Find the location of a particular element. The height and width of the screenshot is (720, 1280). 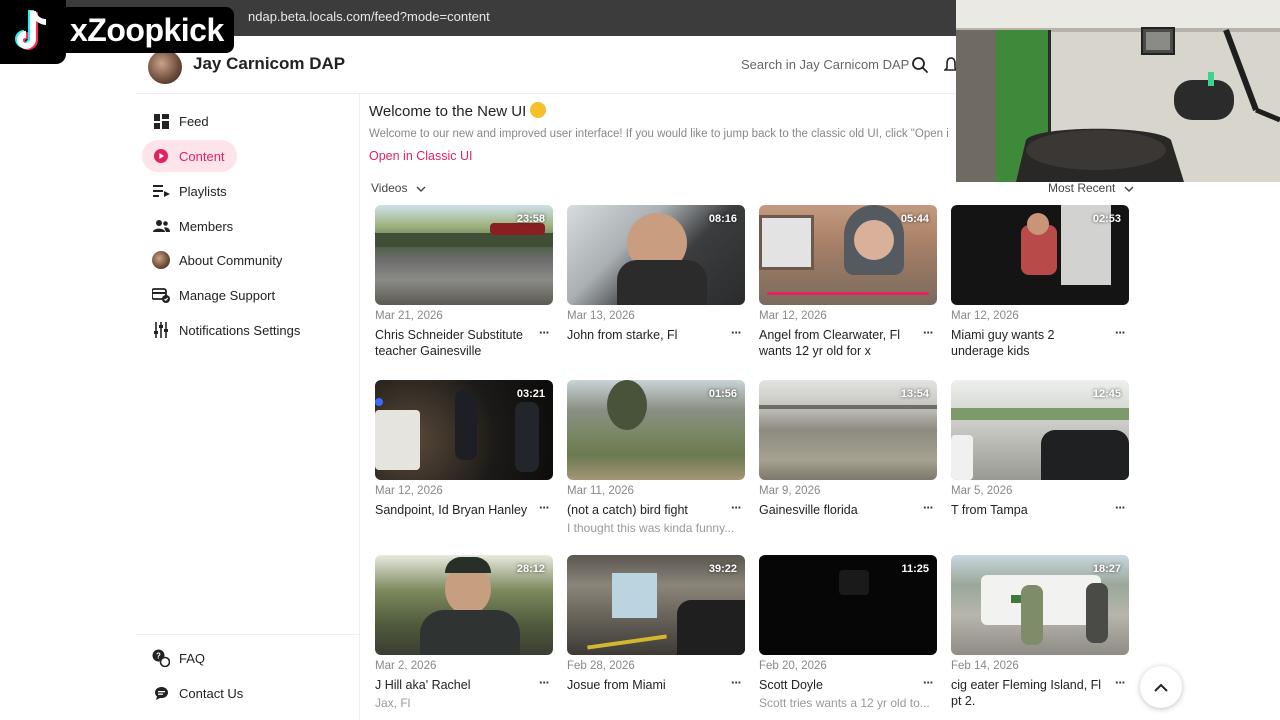

sidebar-item-label: Contact Us is located at coordinates (211, 693).